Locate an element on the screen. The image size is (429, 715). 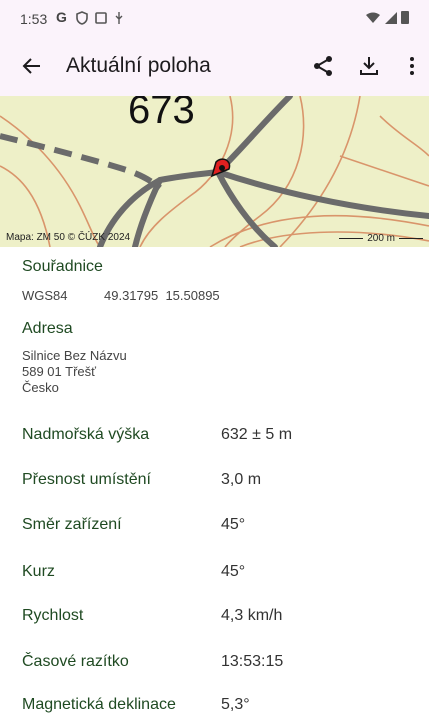
google-g-icon: G is located at coordinates (61, 17).